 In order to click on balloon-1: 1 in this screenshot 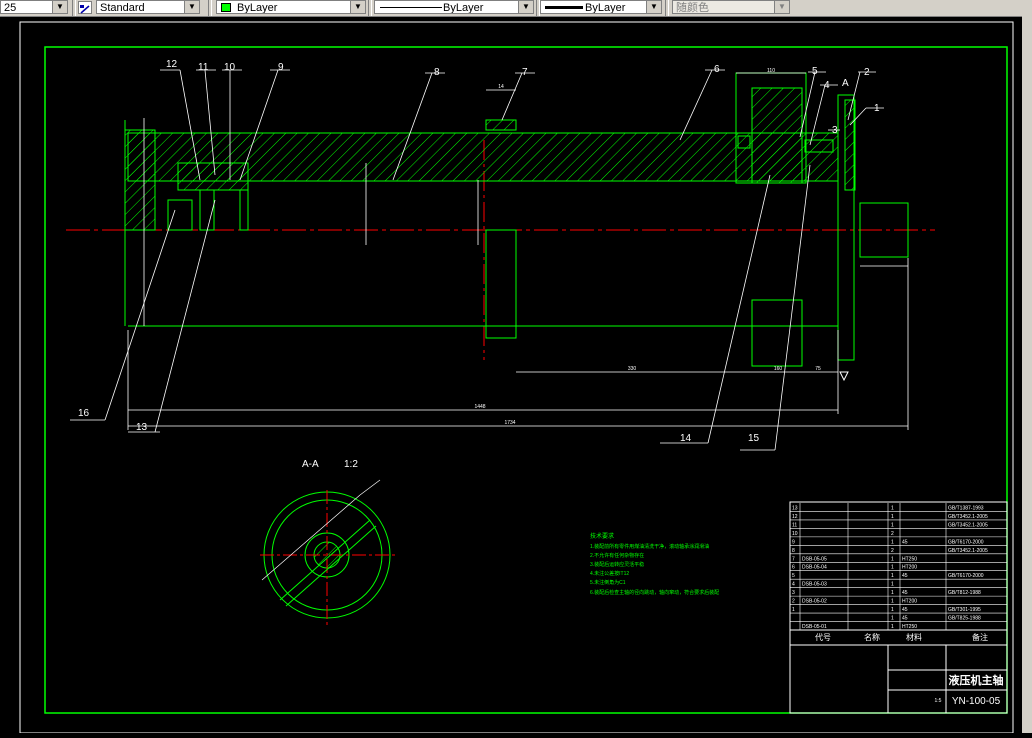, I will do `click(877, 108)`.